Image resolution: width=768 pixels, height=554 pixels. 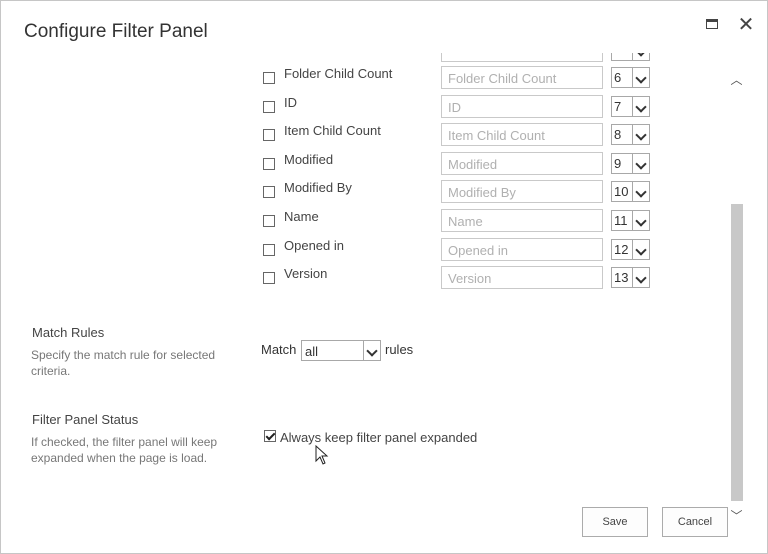 What do you see at coordinates (378, 437) in the screenshot?
I see `keep-expanded-label: Always keep filter panel expanded` at bounding box center [378, 437].